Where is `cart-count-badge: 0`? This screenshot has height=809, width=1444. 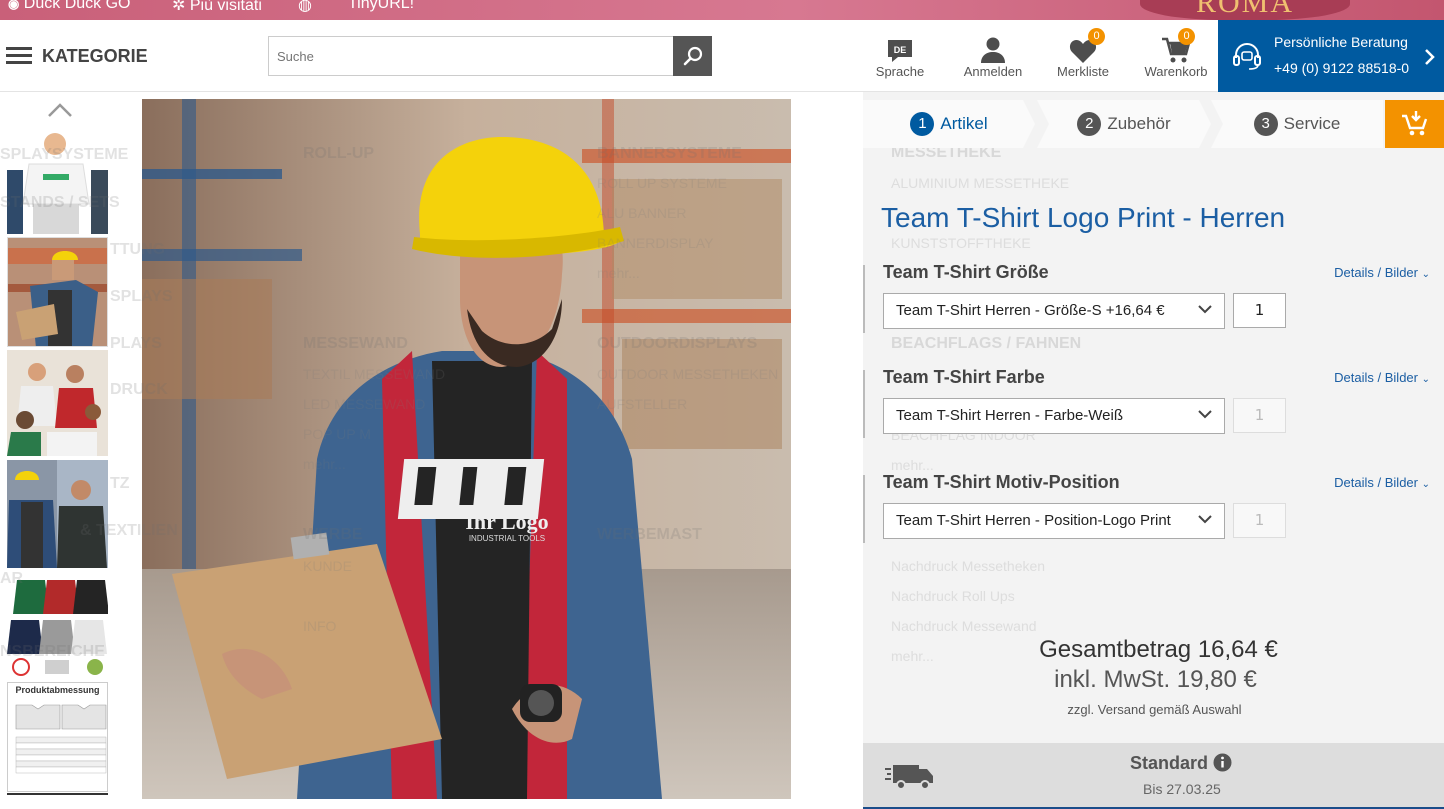
cart-count-badge: 0 is located at coordinates (1186, 36).